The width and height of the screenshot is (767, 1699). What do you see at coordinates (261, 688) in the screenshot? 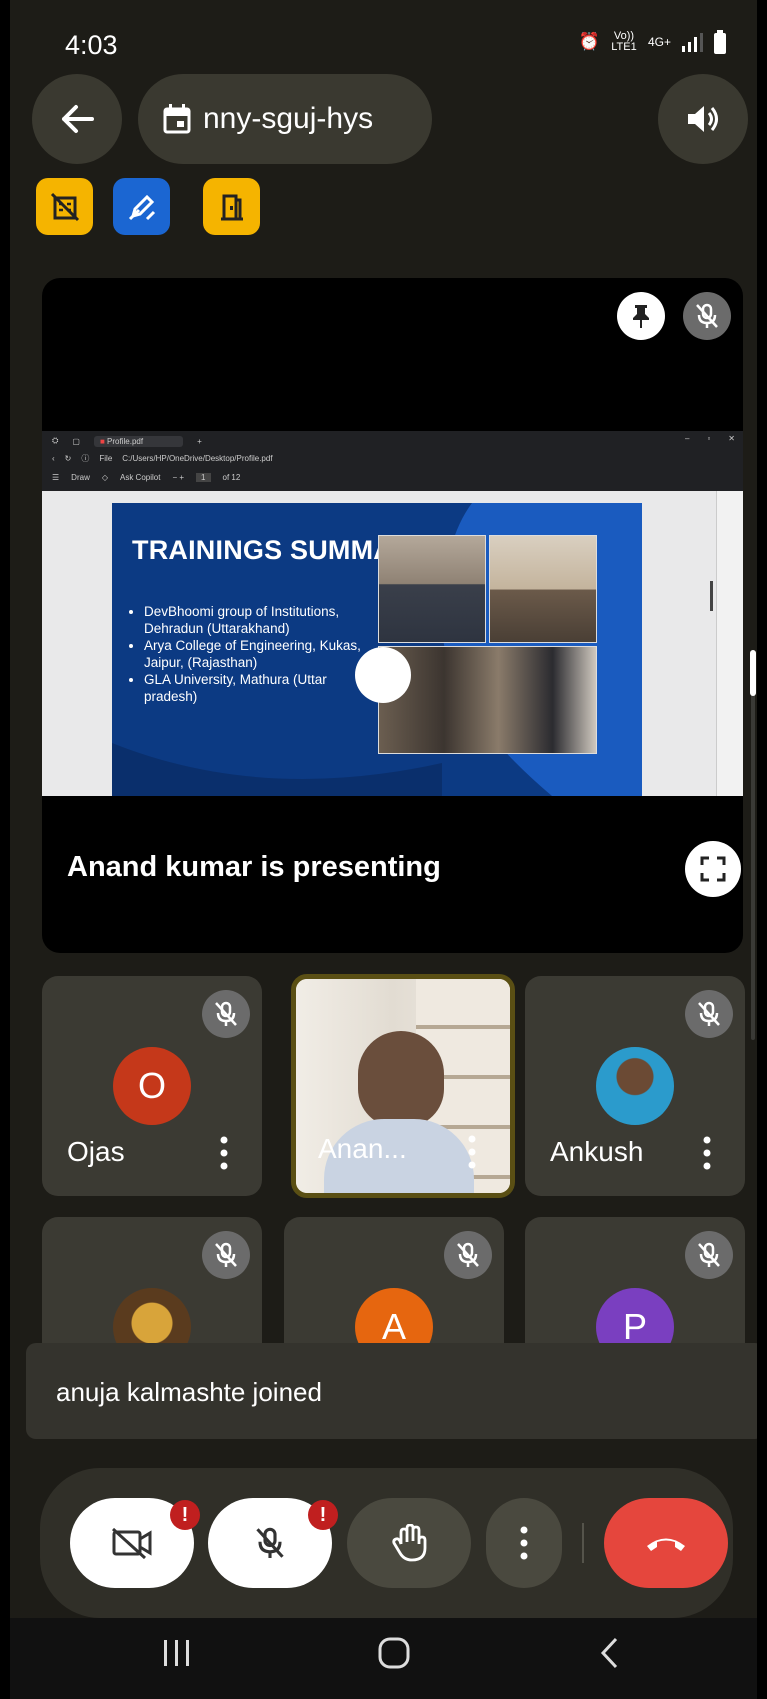
I see `slide-bullet: GLA University, Mathura (Uttar pradesh)` at bounding box center [261, 688].